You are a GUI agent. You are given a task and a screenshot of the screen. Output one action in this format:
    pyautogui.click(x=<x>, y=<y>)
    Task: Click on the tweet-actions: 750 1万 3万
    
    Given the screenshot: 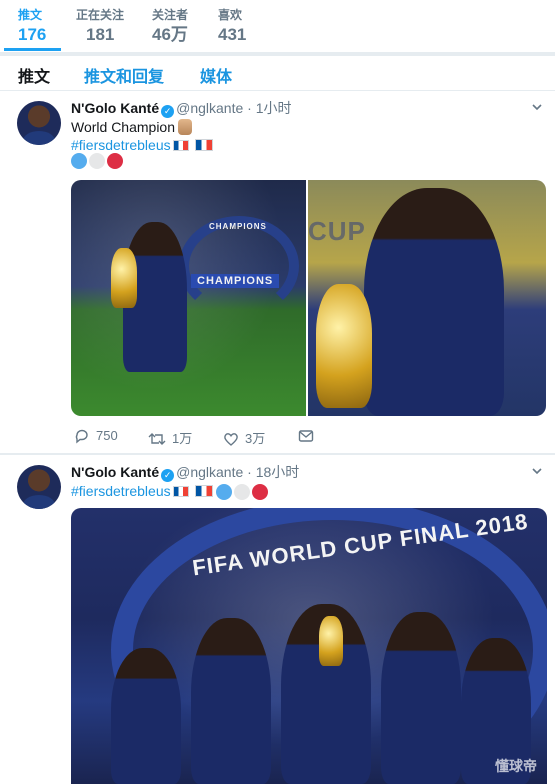 What is the action you would take?
    pyautogui.click(x=306, y=438)
    